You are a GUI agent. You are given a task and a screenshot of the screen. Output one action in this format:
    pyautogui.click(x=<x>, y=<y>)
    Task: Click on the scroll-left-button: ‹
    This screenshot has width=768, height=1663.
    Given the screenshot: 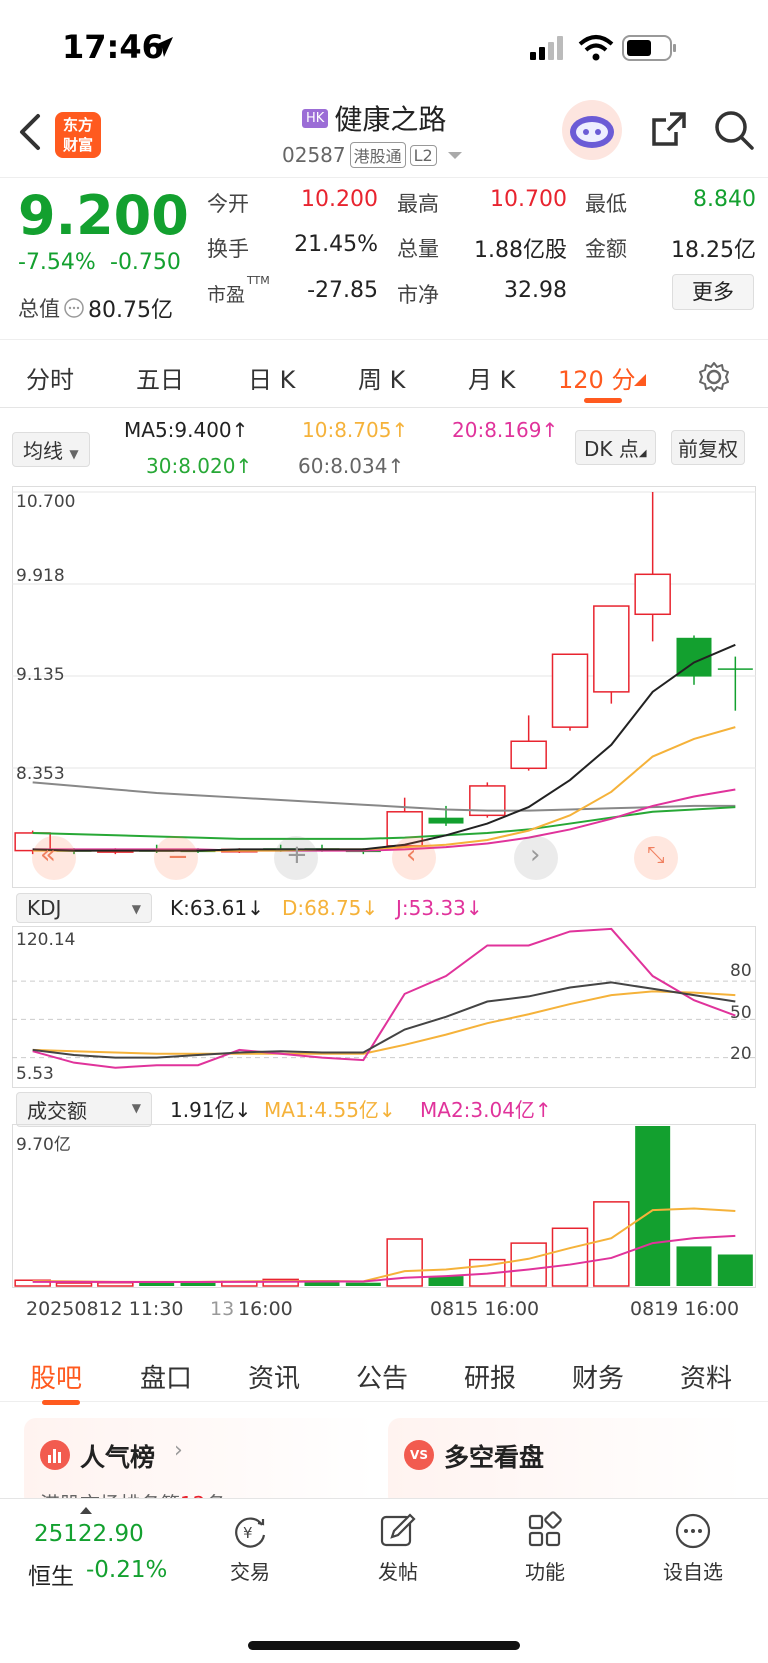 What is the action you would take?
    pyautogui.click(x=414, y=858)
    